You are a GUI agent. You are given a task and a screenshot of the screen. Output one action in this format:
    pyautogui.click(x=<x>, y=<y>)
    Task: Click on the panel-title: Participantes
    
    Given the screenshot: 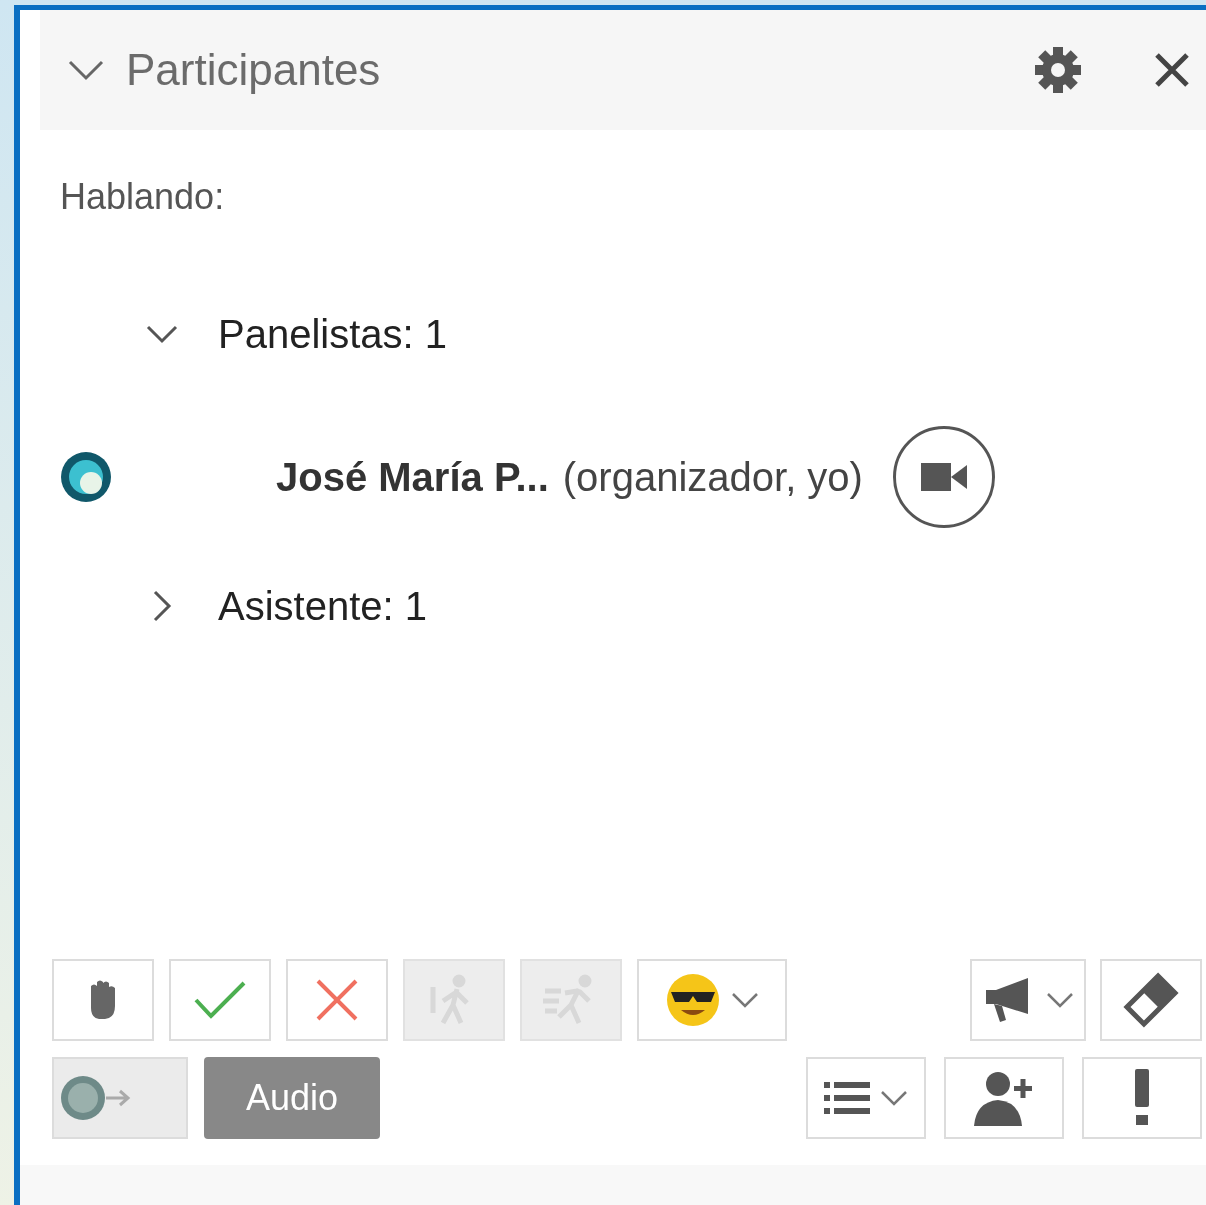 What is the action you would take?
    pyautogui.click(x=253, y=70)
    